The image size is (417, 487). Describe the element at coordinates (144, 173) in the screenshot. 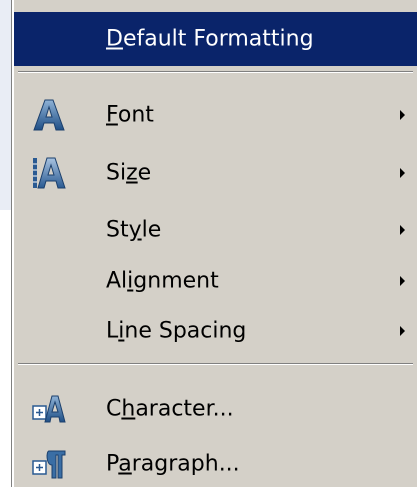

I see `label-post: e` at that location.